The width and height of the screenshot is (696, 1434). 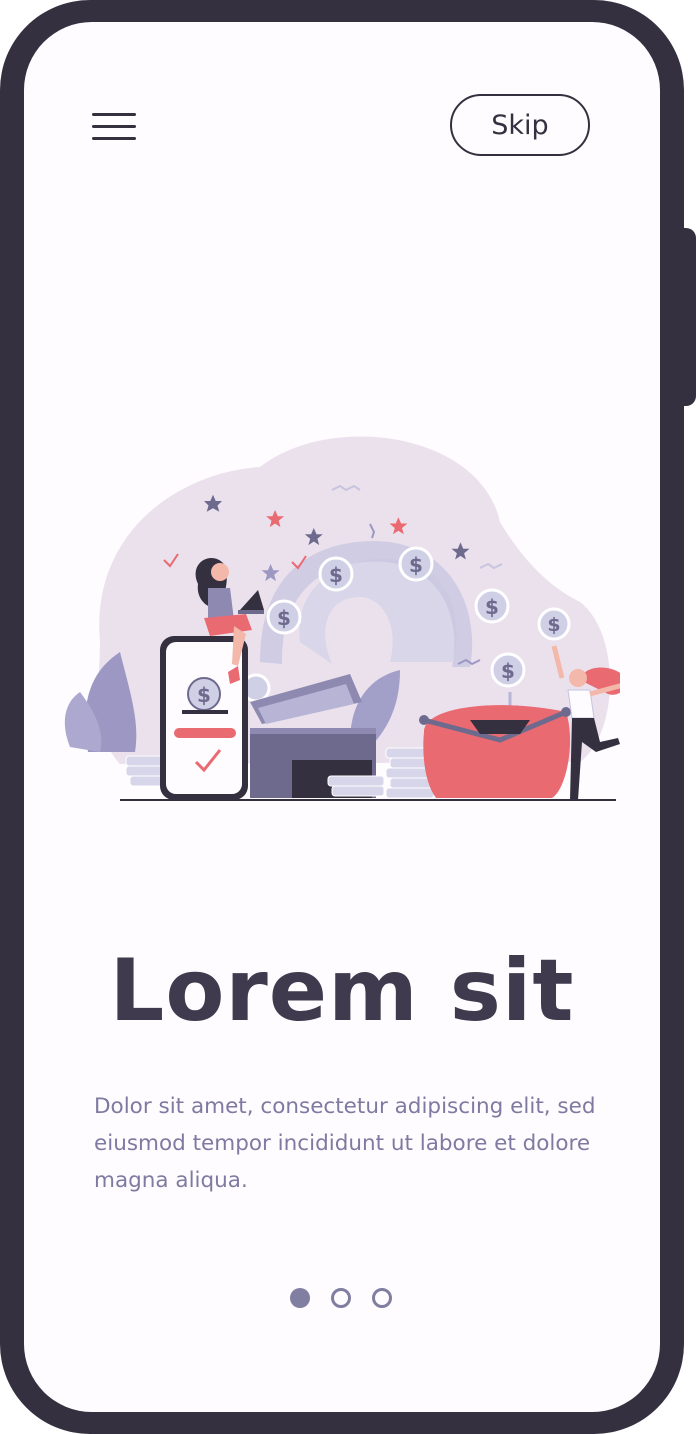 What do you see at coordinates (520, 125) in the screenshot?
I see `skip-button: Skip` at bounding box center [520, 125].